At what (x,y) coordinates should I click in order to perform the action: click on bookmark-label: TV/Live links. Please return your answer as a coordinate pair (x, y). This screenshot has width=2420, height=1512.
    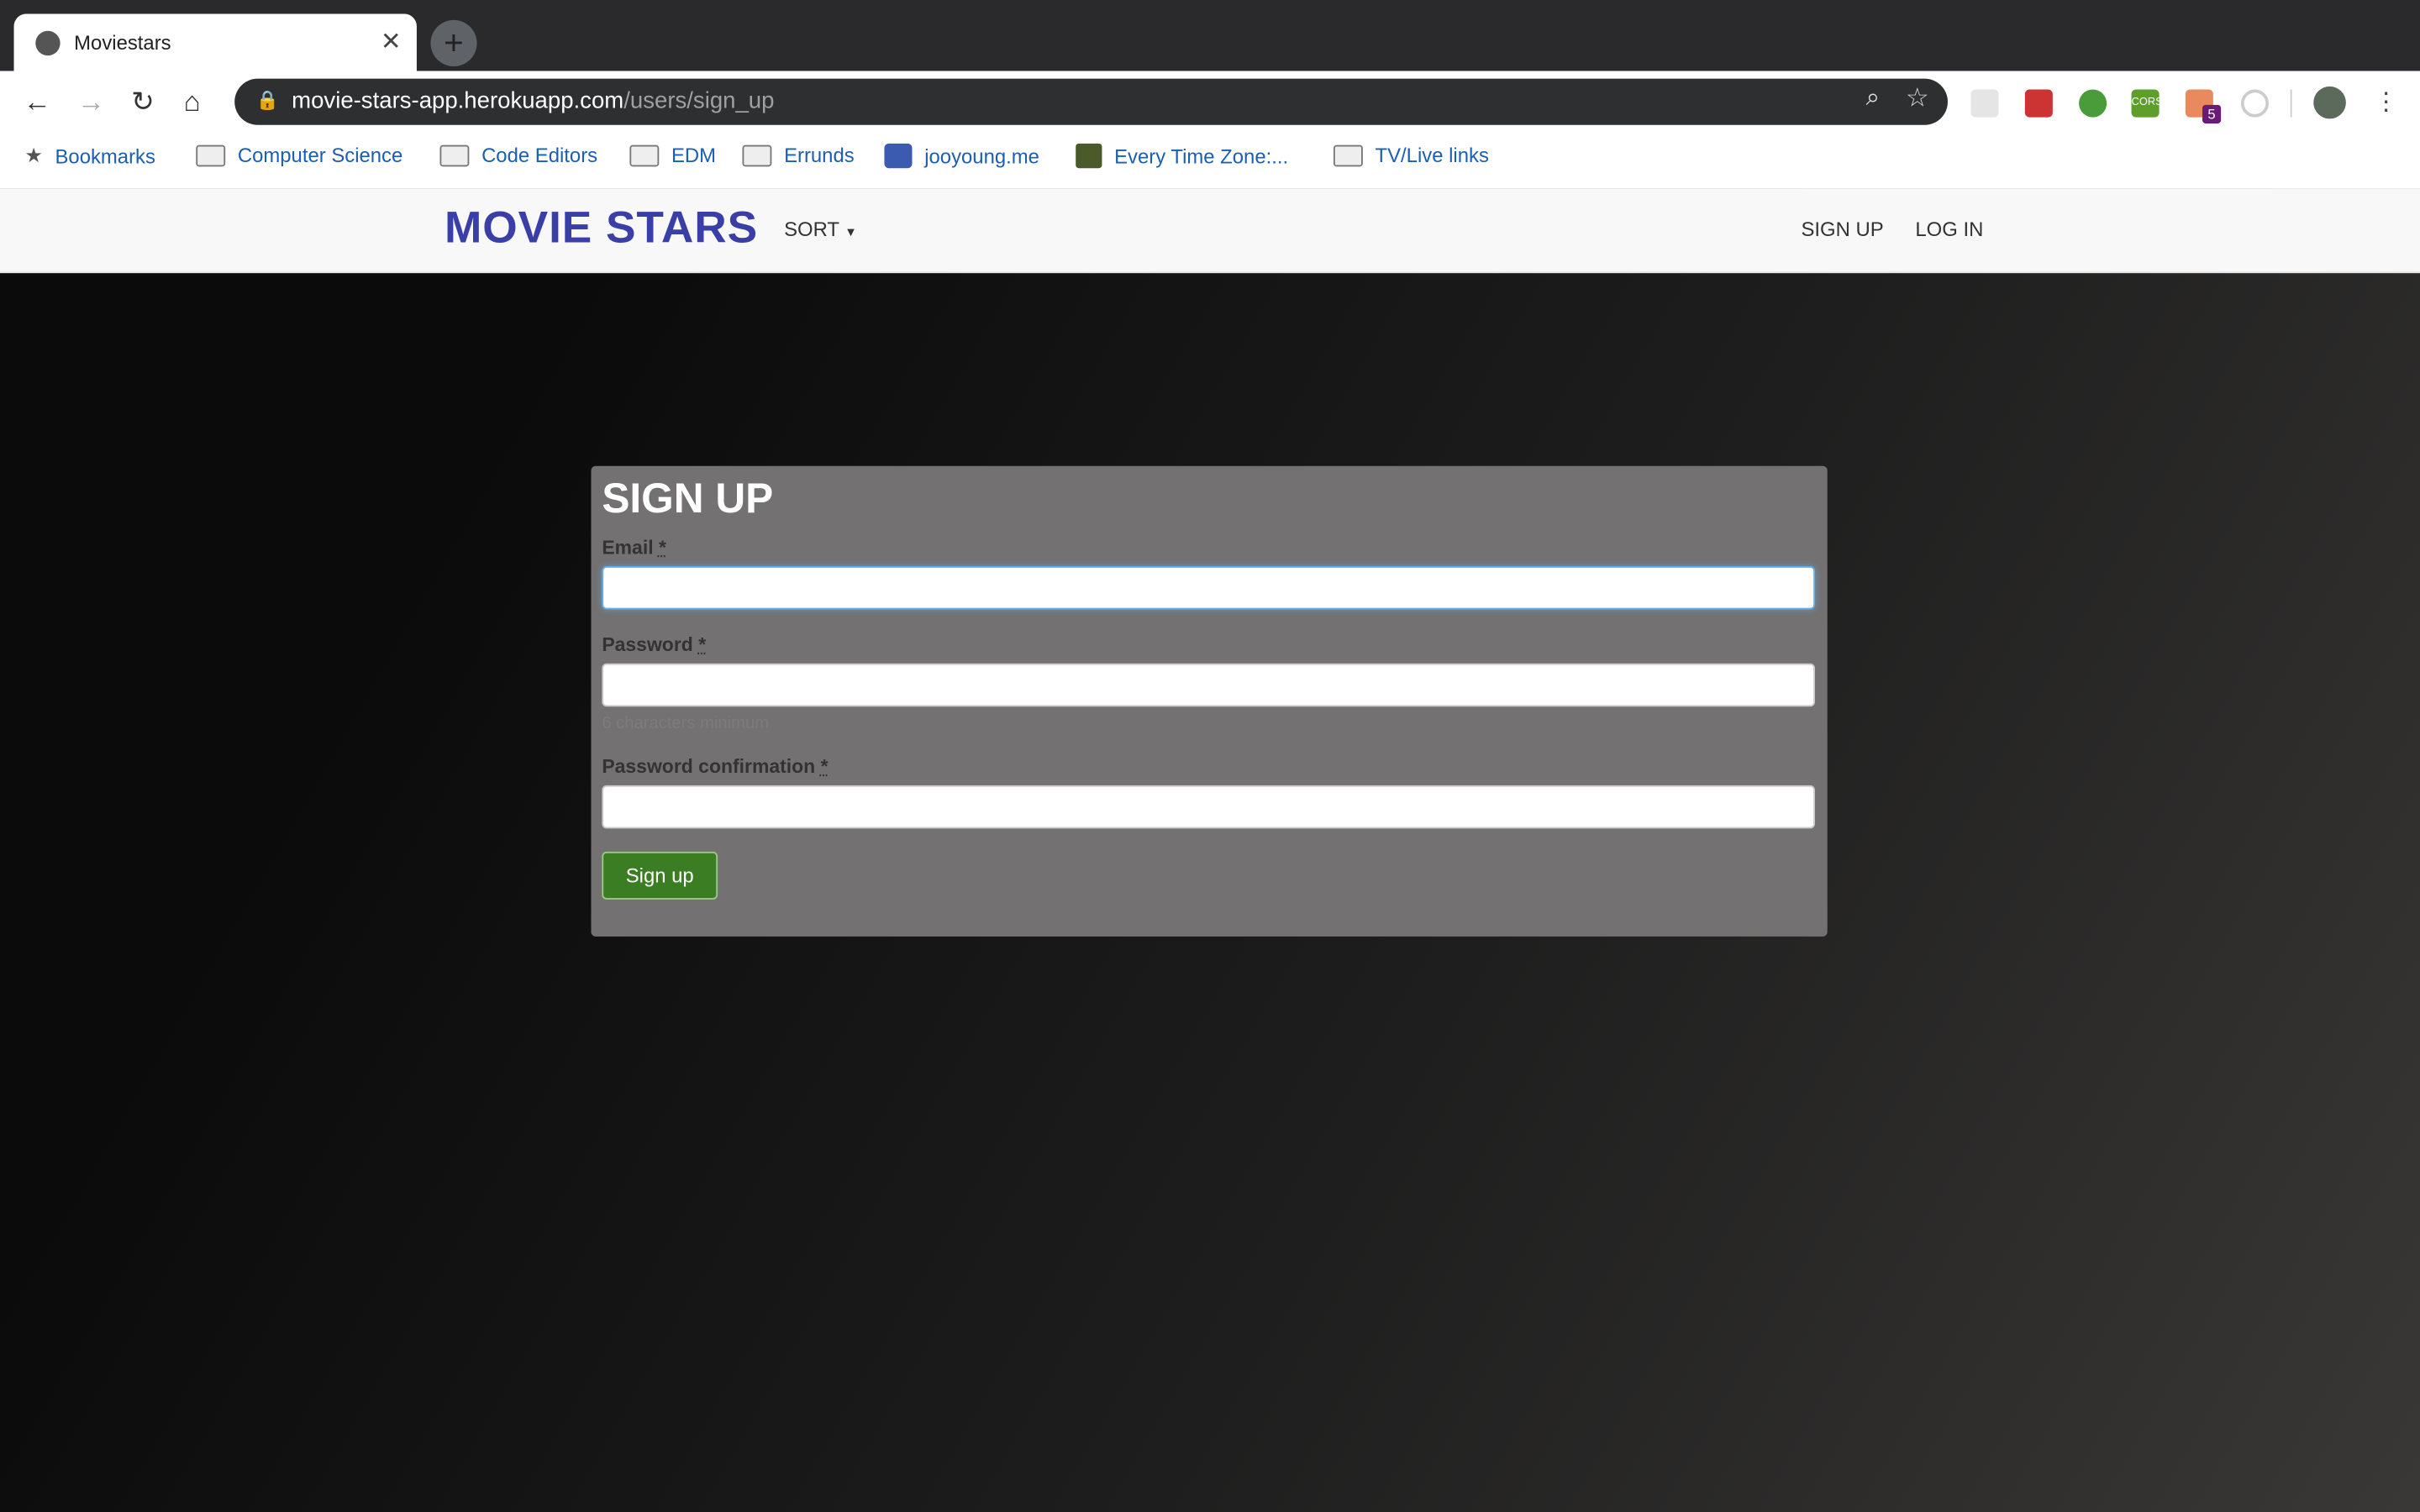
    Looking at the image, I should click on (1432, 155).